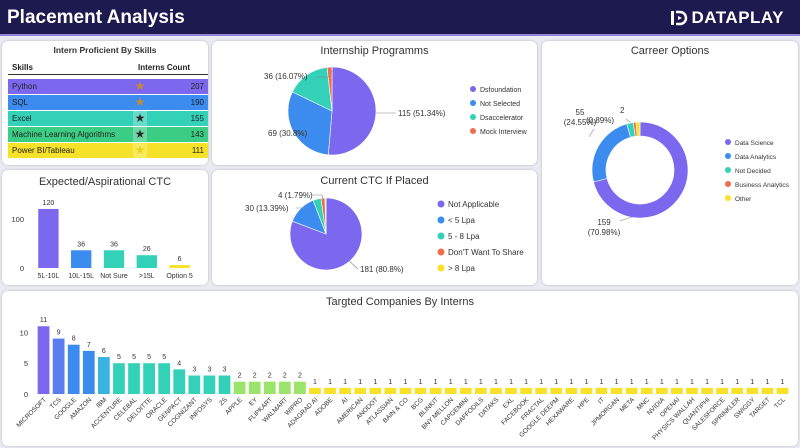 The width and height of the screenshot is (800, 448). What do you see at coordinates (287, 133) in the screenshot?
I see `data-label: 69 (30.8%)` at bounding box center [287, 133].